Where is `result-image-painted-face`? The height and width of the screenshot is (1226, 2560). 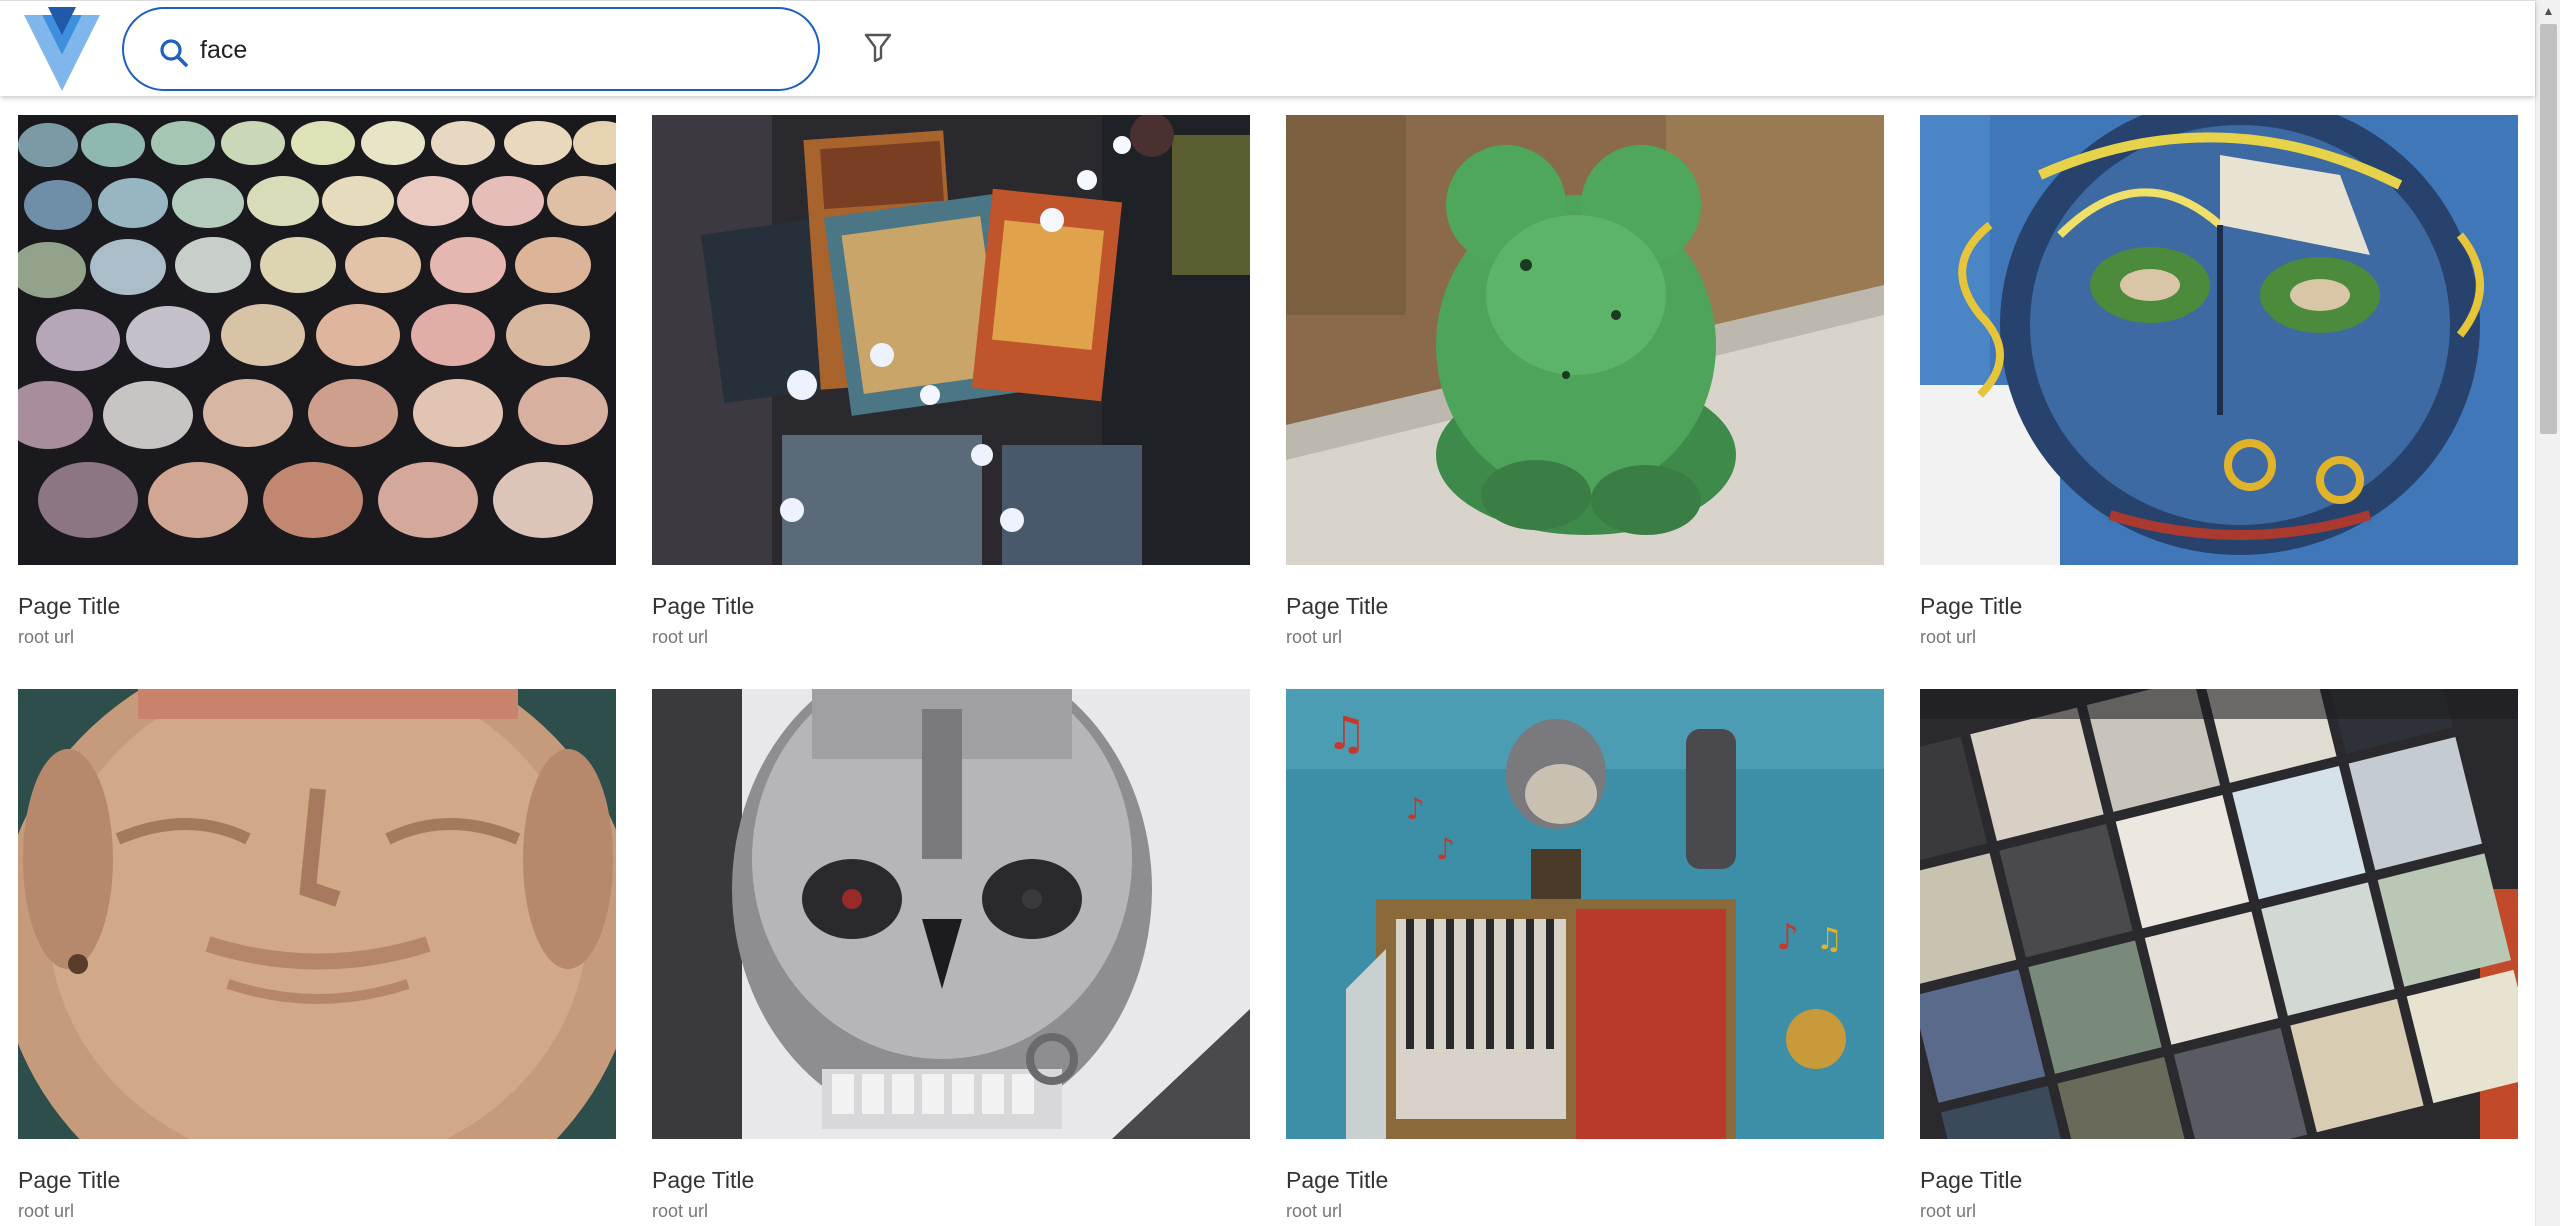
result-image-painted-face is located at coordinates (2219, 340).